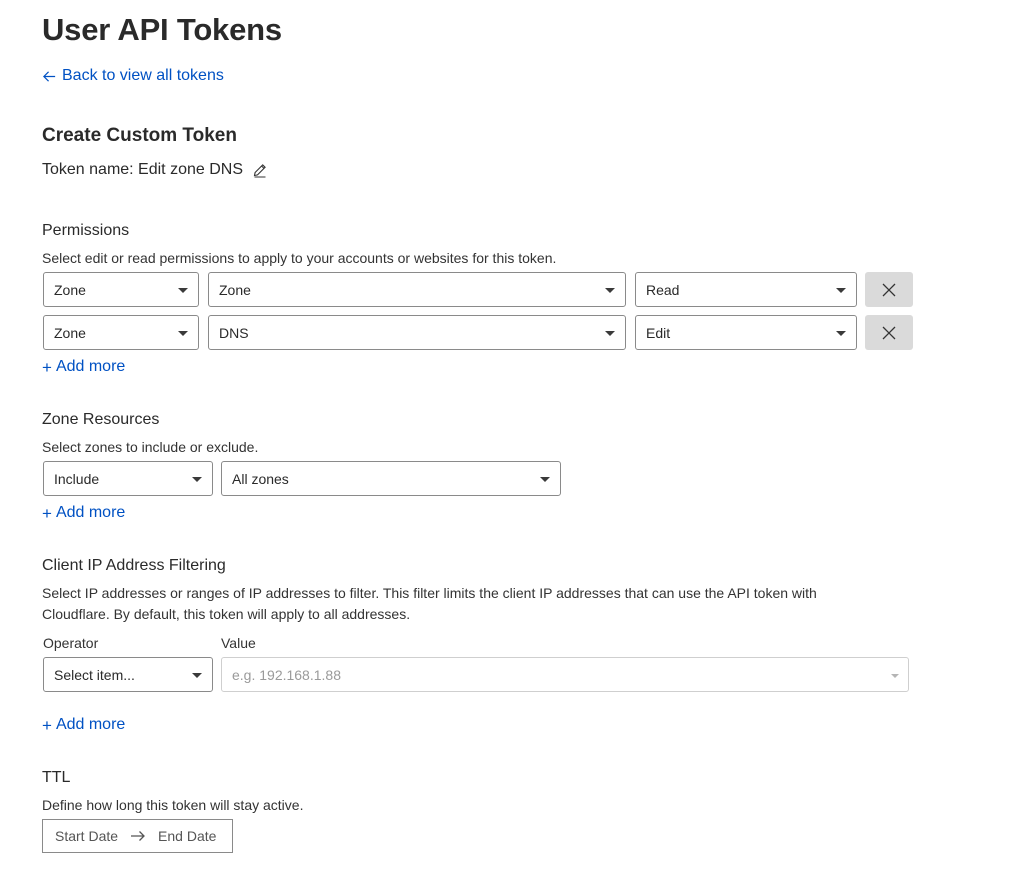  I want to click on arrow-right-icon, so click(138, 836).